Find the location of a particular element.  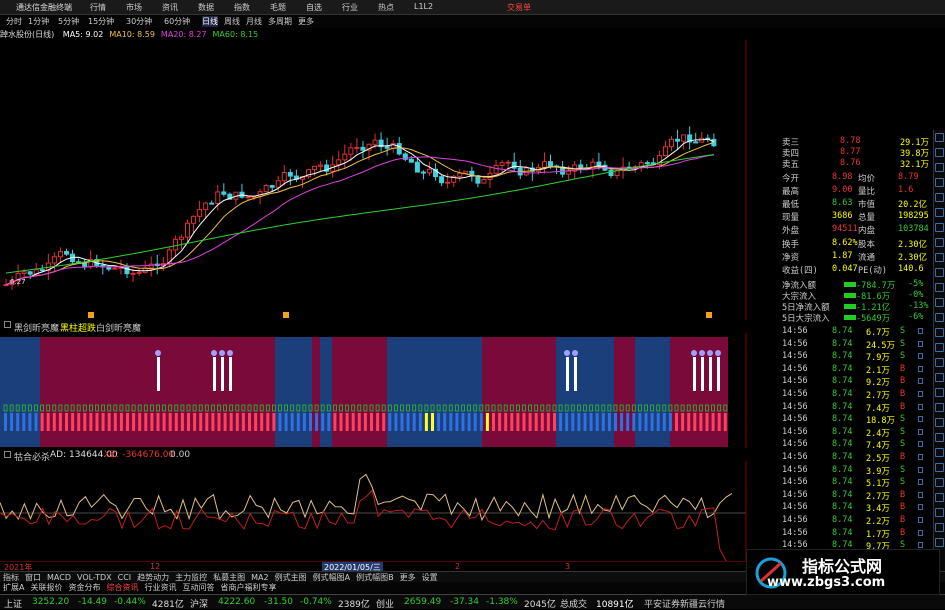

ma-value: MA5: 9.02 is located at coordinates (83, 34).